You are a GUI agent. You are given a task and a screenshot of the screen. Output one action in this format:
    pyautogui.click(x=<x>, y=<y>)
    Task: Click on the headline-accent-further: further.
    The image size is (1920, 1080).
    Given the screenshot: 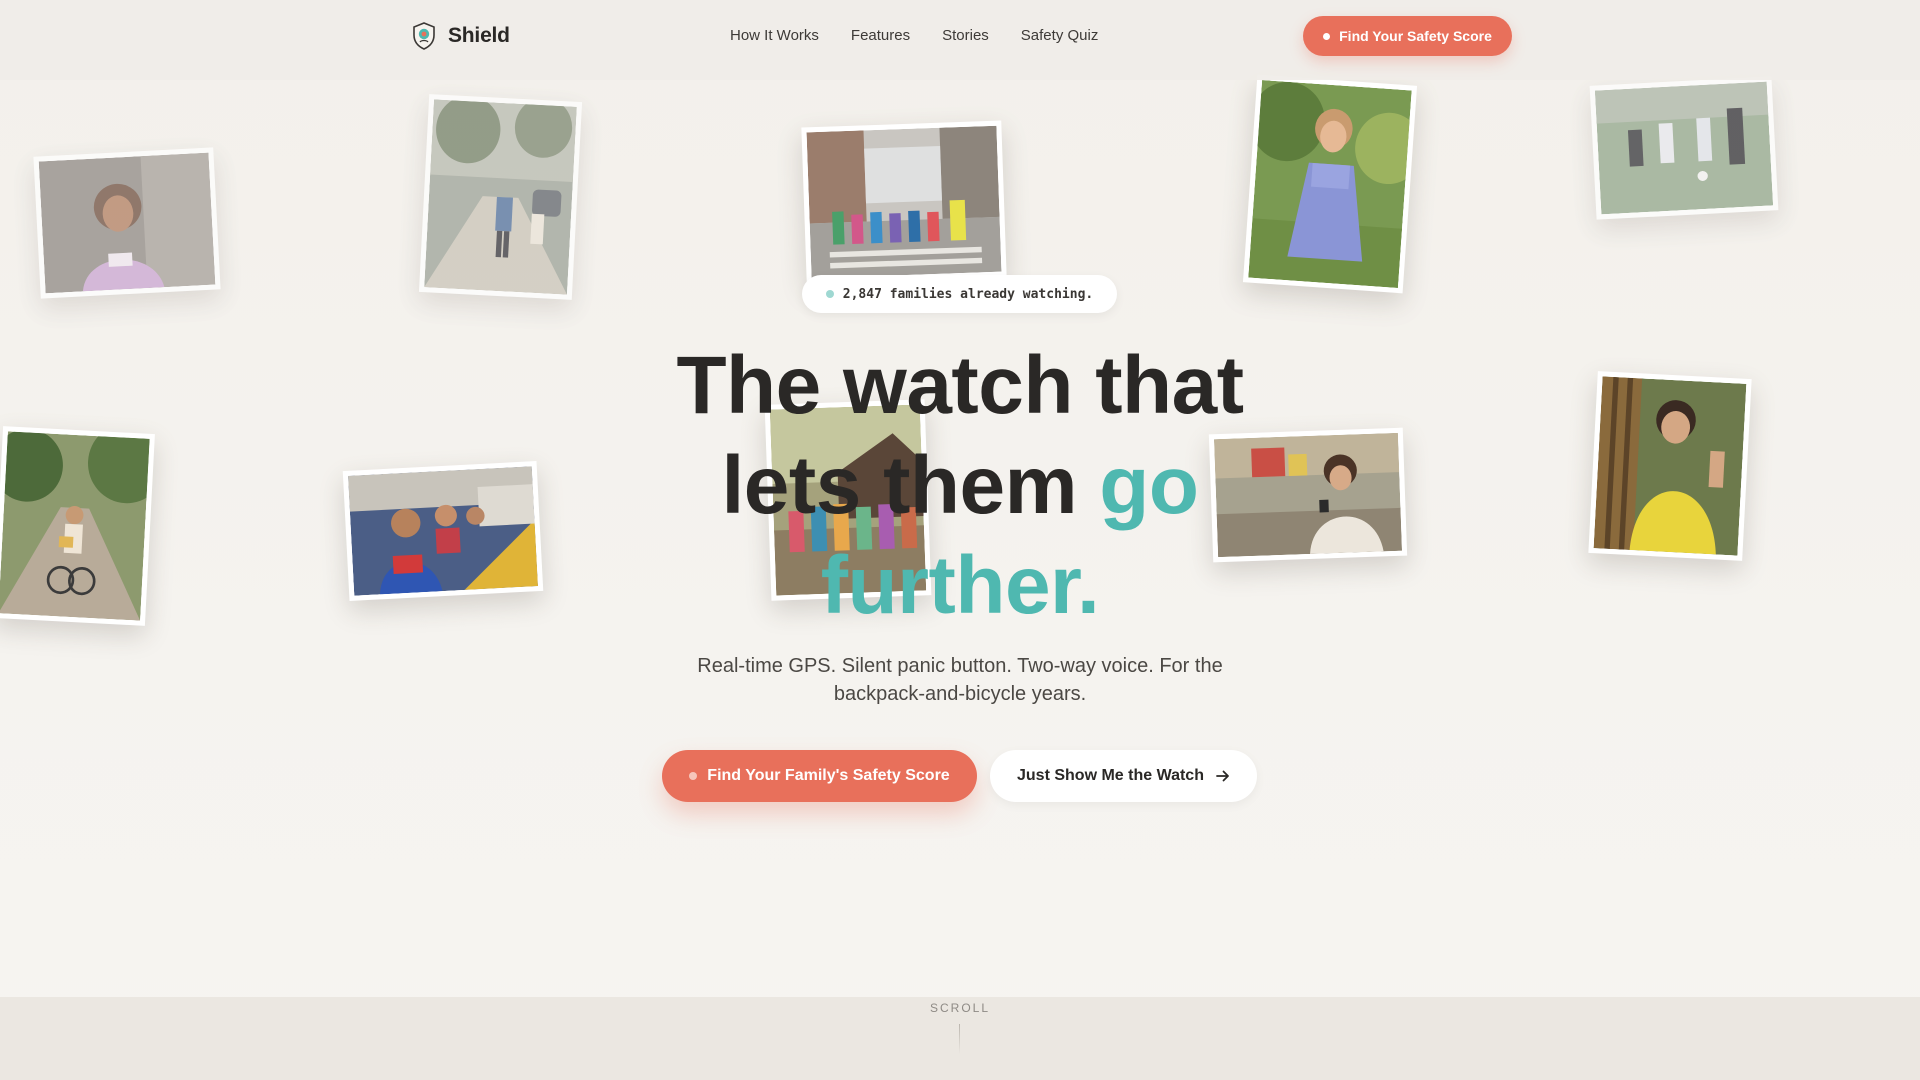 What is the action you would take?
    pyautogui.click(x=960, y=585)
    